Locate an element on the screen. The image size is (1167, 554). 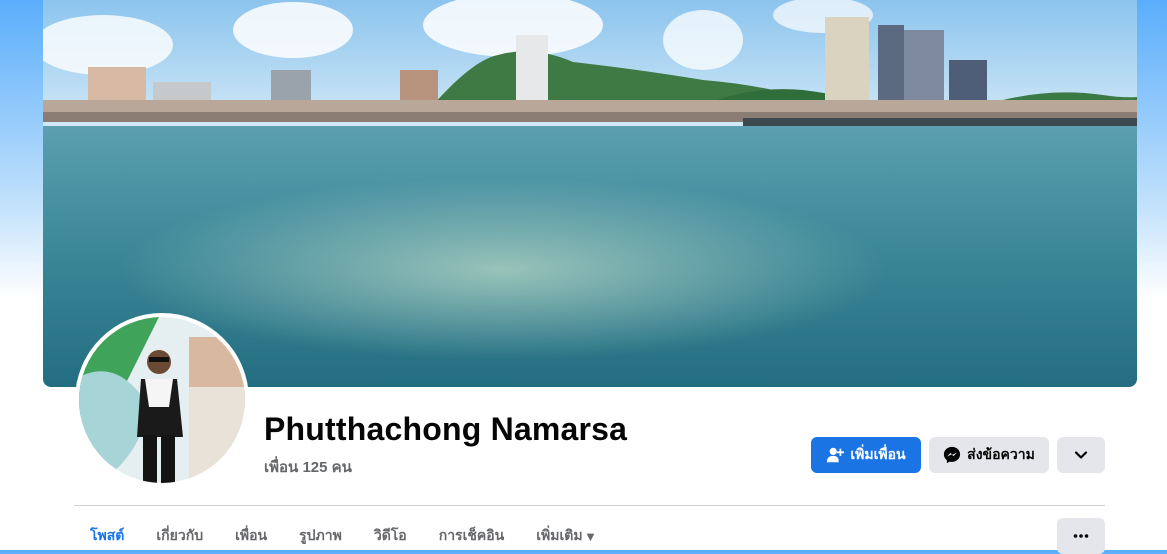
messenger-icon is located at coordinates (952, 455).